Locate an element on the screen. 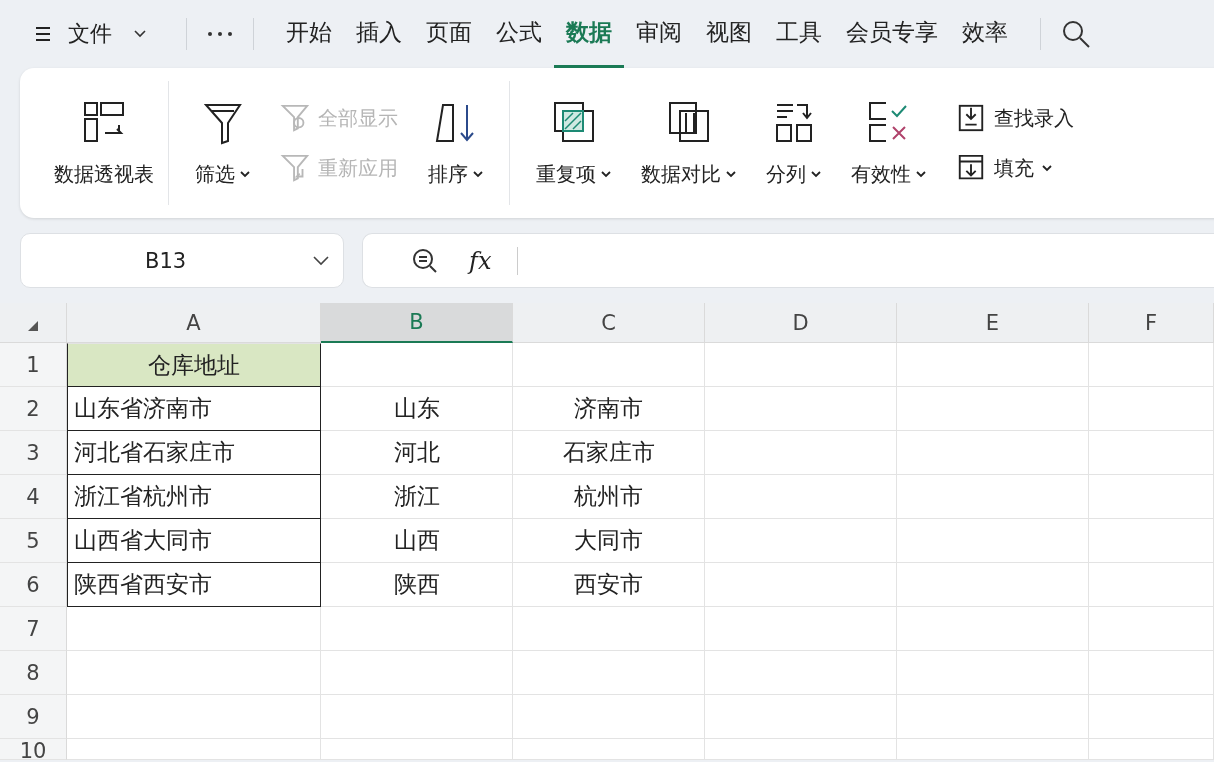 Image resolution: width=1214 pixels, height=762 pixels. ribbon-tab: 公式 is located at coordinates (519, 34).